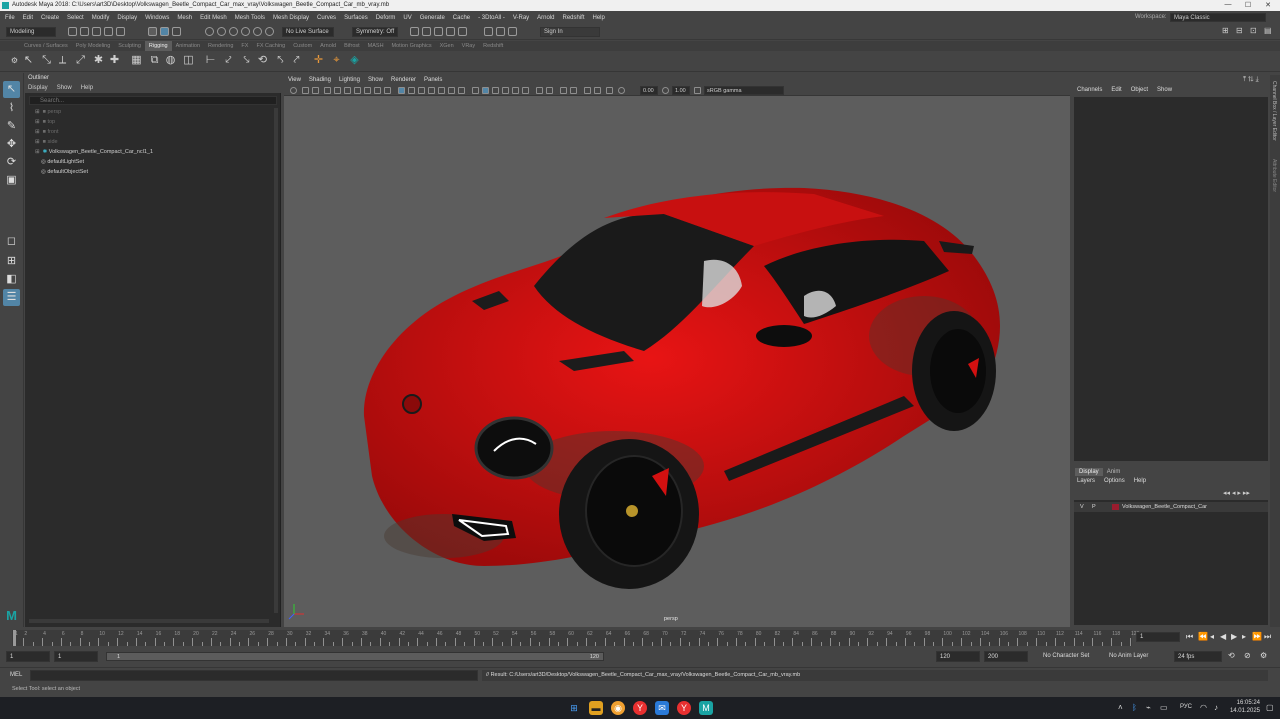 The image size is (1280, 719). I want to click on open-scene-icon, so click(84, 31).